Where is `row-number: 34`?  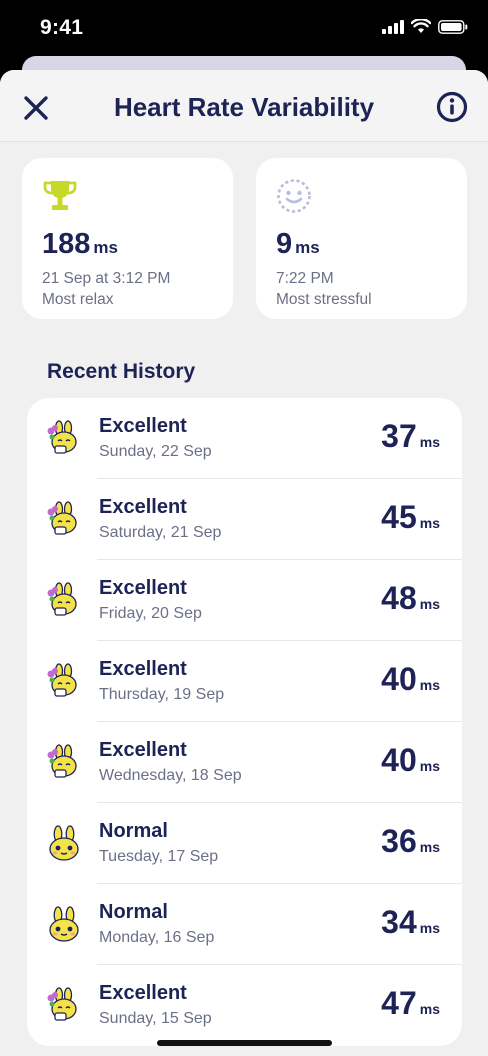
row-number: 34 is located at coordinates (399, 922).